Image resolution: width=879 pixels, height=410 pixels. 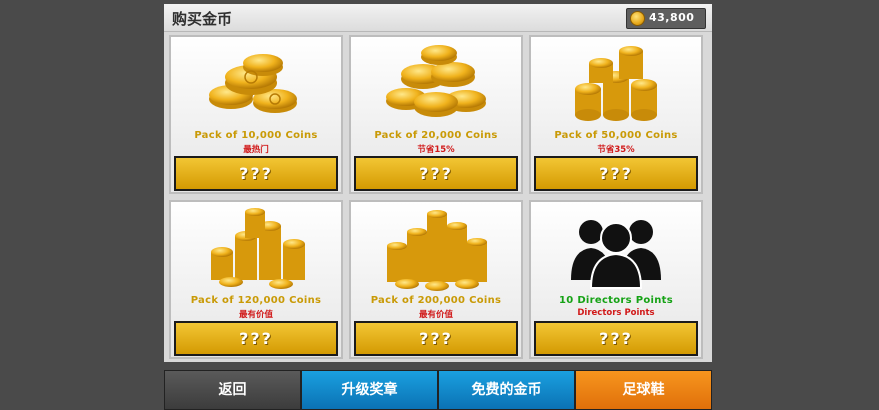 What do you see at coordinates (643, 390) in the screenshot?
I see `football-shoes-button: 足球鞋` at bounding box center [643, 390].